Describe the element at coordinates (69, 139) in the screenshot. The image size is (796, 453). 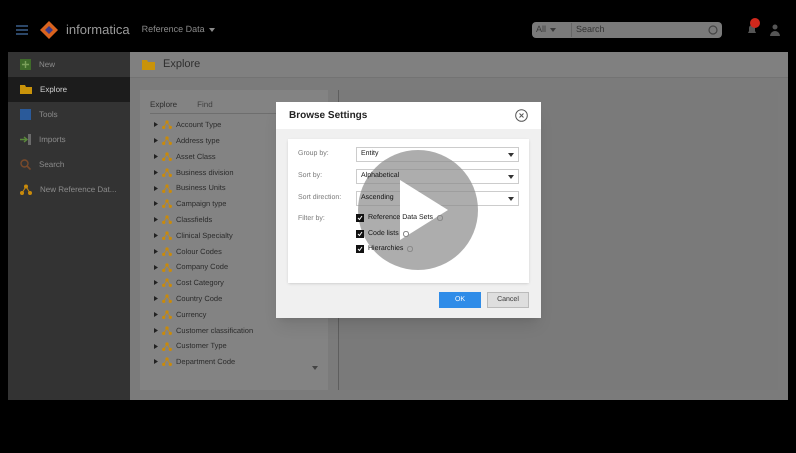
I see `sidebar-item: Imports` at that location.